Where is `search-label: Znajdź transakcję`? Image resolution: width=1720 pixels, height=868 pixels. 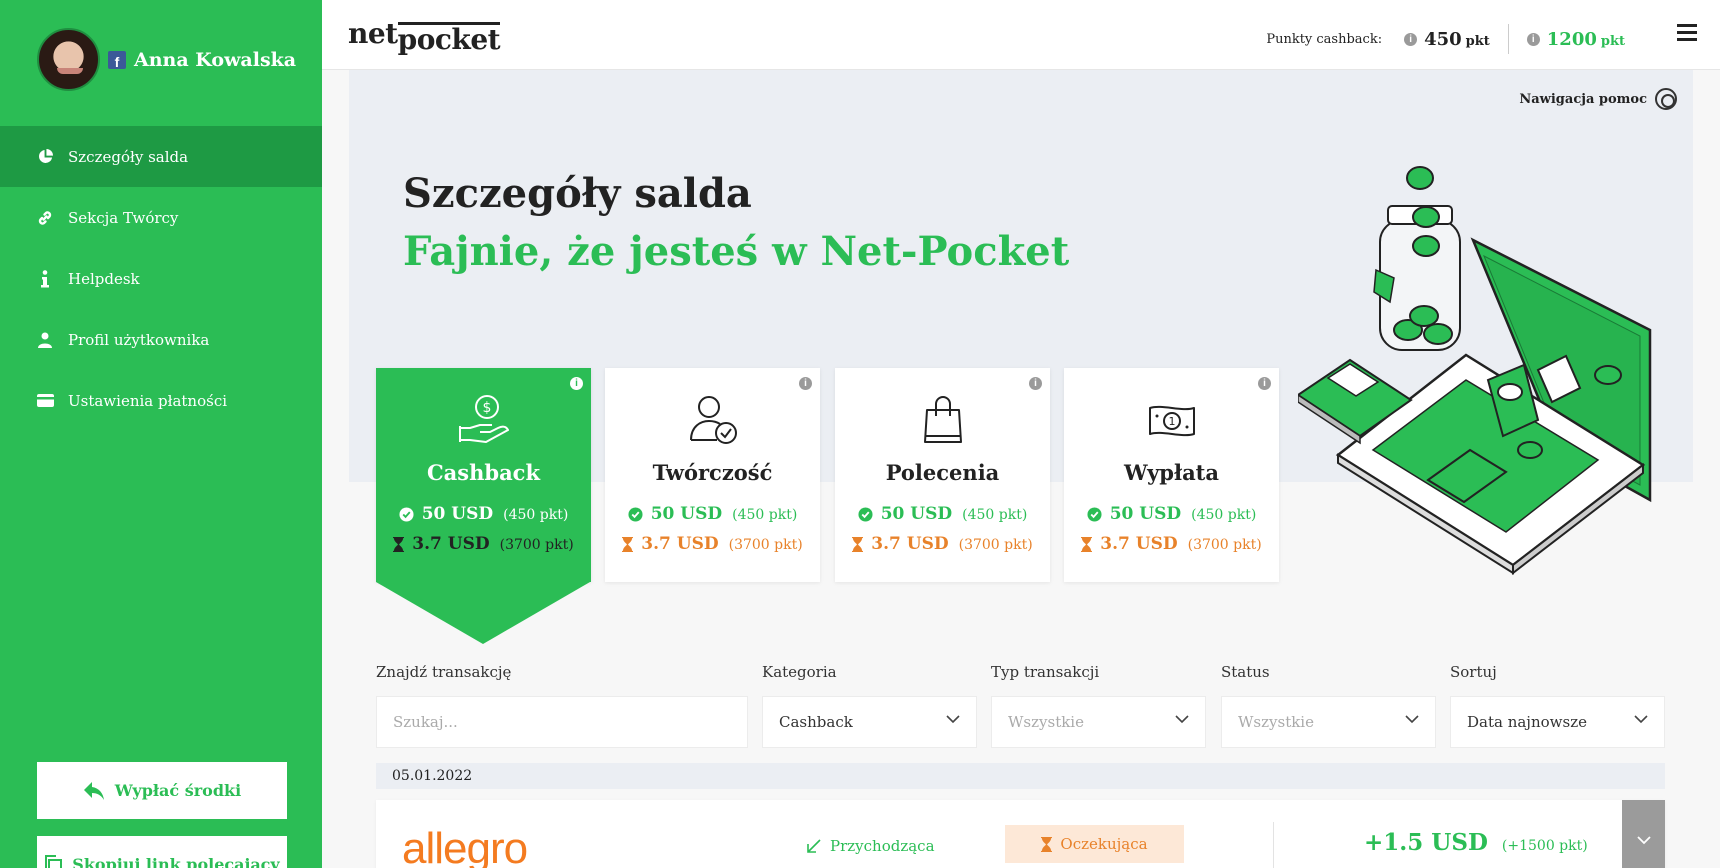
search-label: Znajdź transakcję is located at coordinates (444, 672).